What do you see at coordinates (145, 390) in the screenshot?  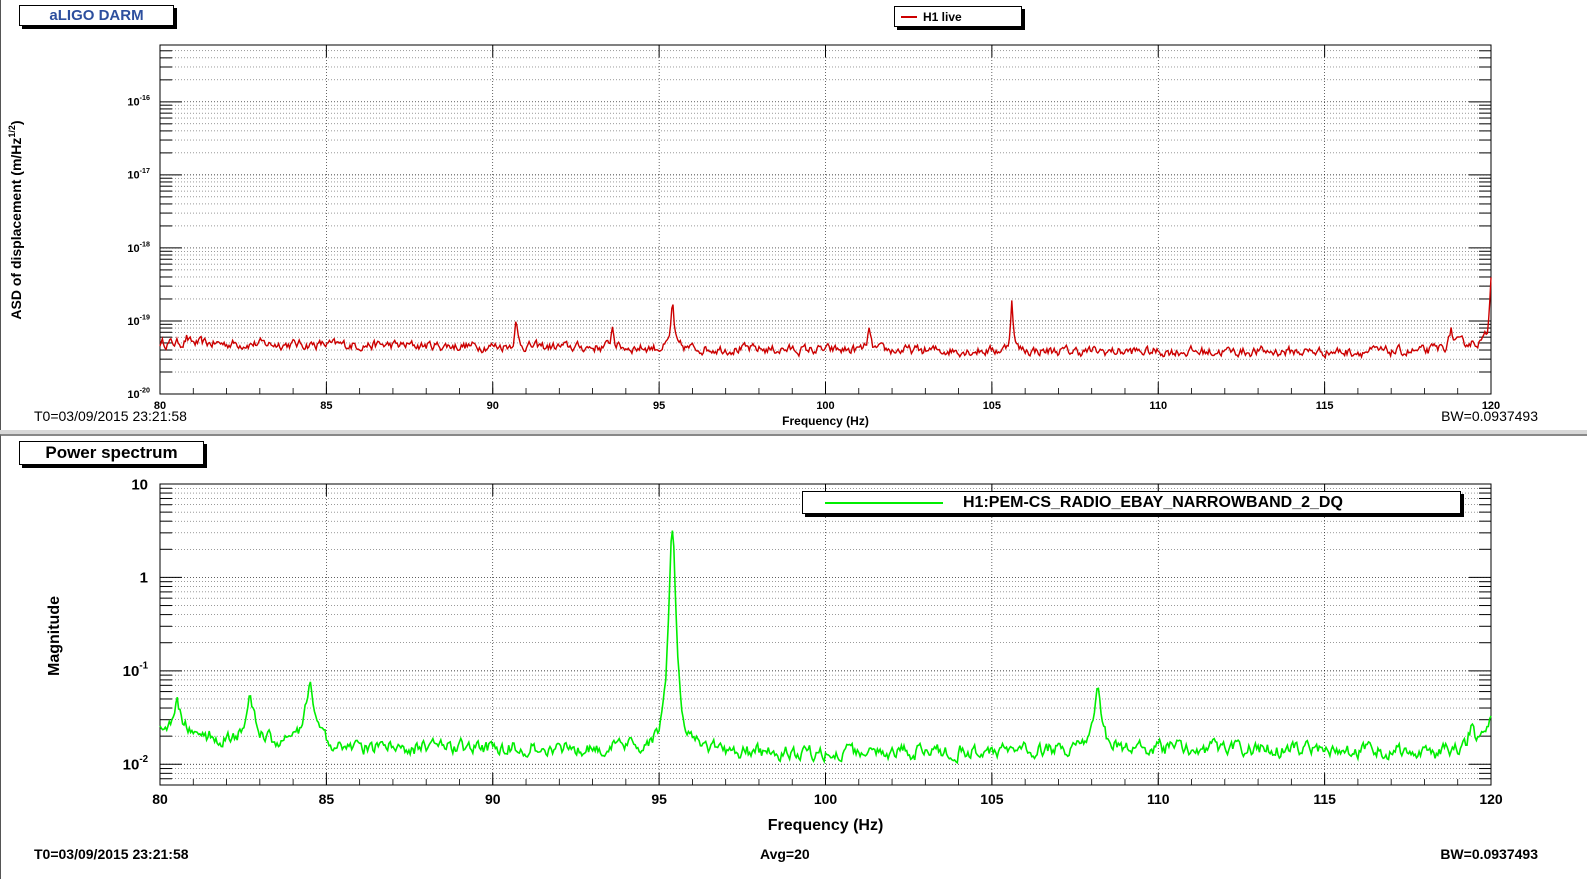 I see `y-tick-exponent: -20` at bounding box center [145, 390].